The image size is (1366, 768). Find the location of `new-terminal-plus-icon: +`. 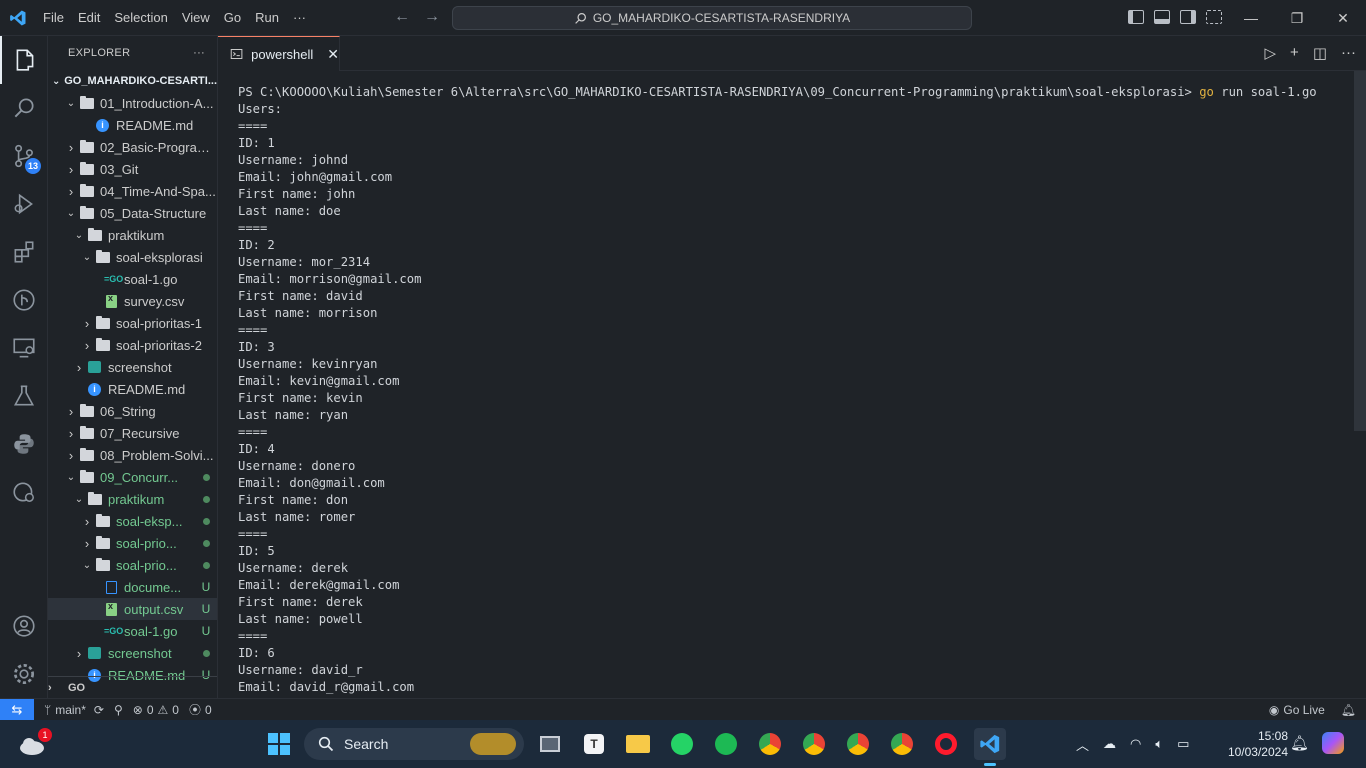

new-terminal-plus-icon: + is located at coordinates (1294, 53).